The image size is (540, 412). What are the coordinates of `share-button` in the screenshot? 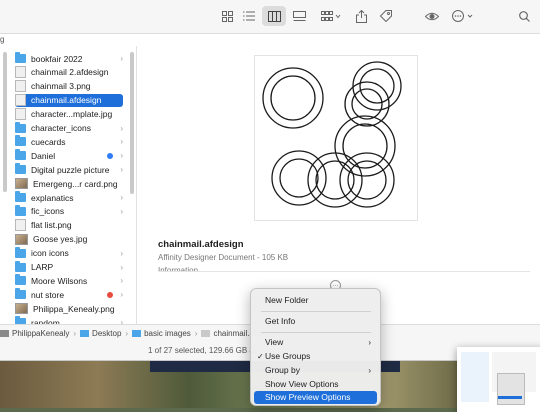 It's located at (361, 16).